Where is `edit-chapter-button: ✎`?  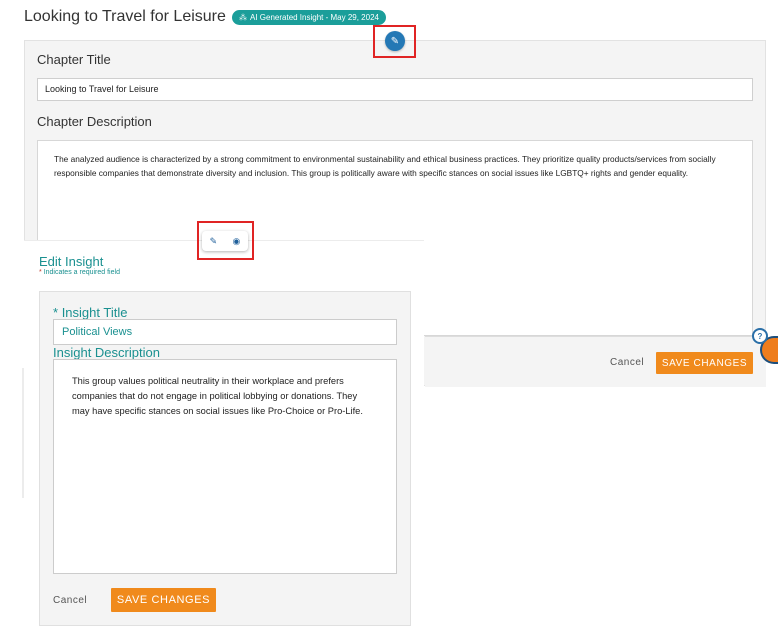
edit-chapter-button: ✎ is located at coordinates (395, 41).